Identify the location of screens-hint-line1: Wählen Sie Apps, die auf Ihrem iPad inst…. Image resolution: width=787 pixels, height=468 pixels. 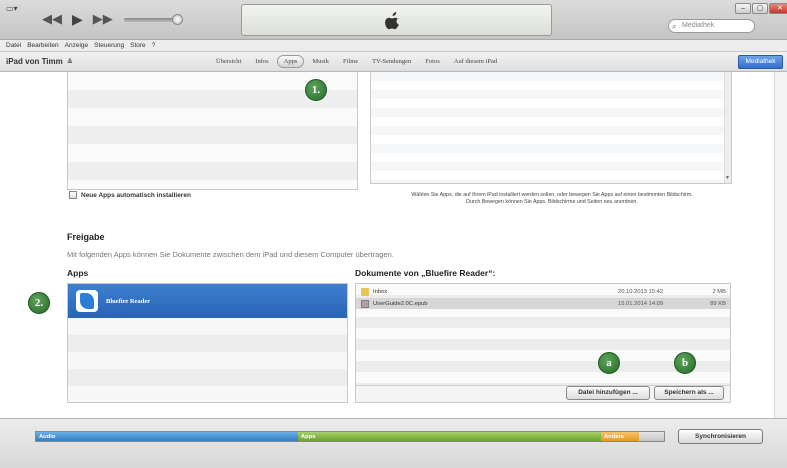
(552, 195).